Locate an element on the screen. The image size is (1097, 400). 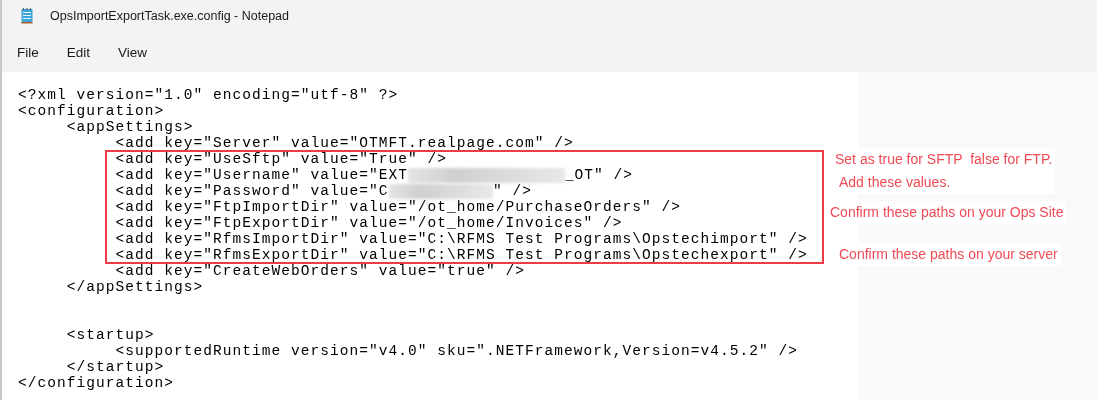
code-text: _OT" /> is located at coordinates (598, 175).